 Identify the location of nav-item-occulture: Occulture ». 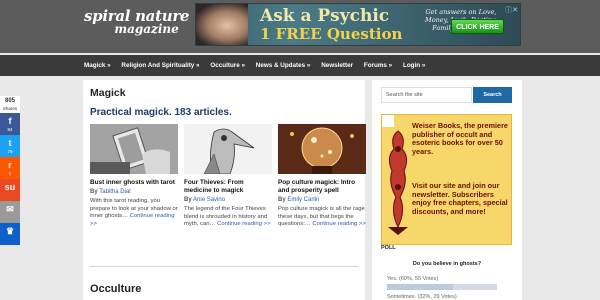
(227, 65).